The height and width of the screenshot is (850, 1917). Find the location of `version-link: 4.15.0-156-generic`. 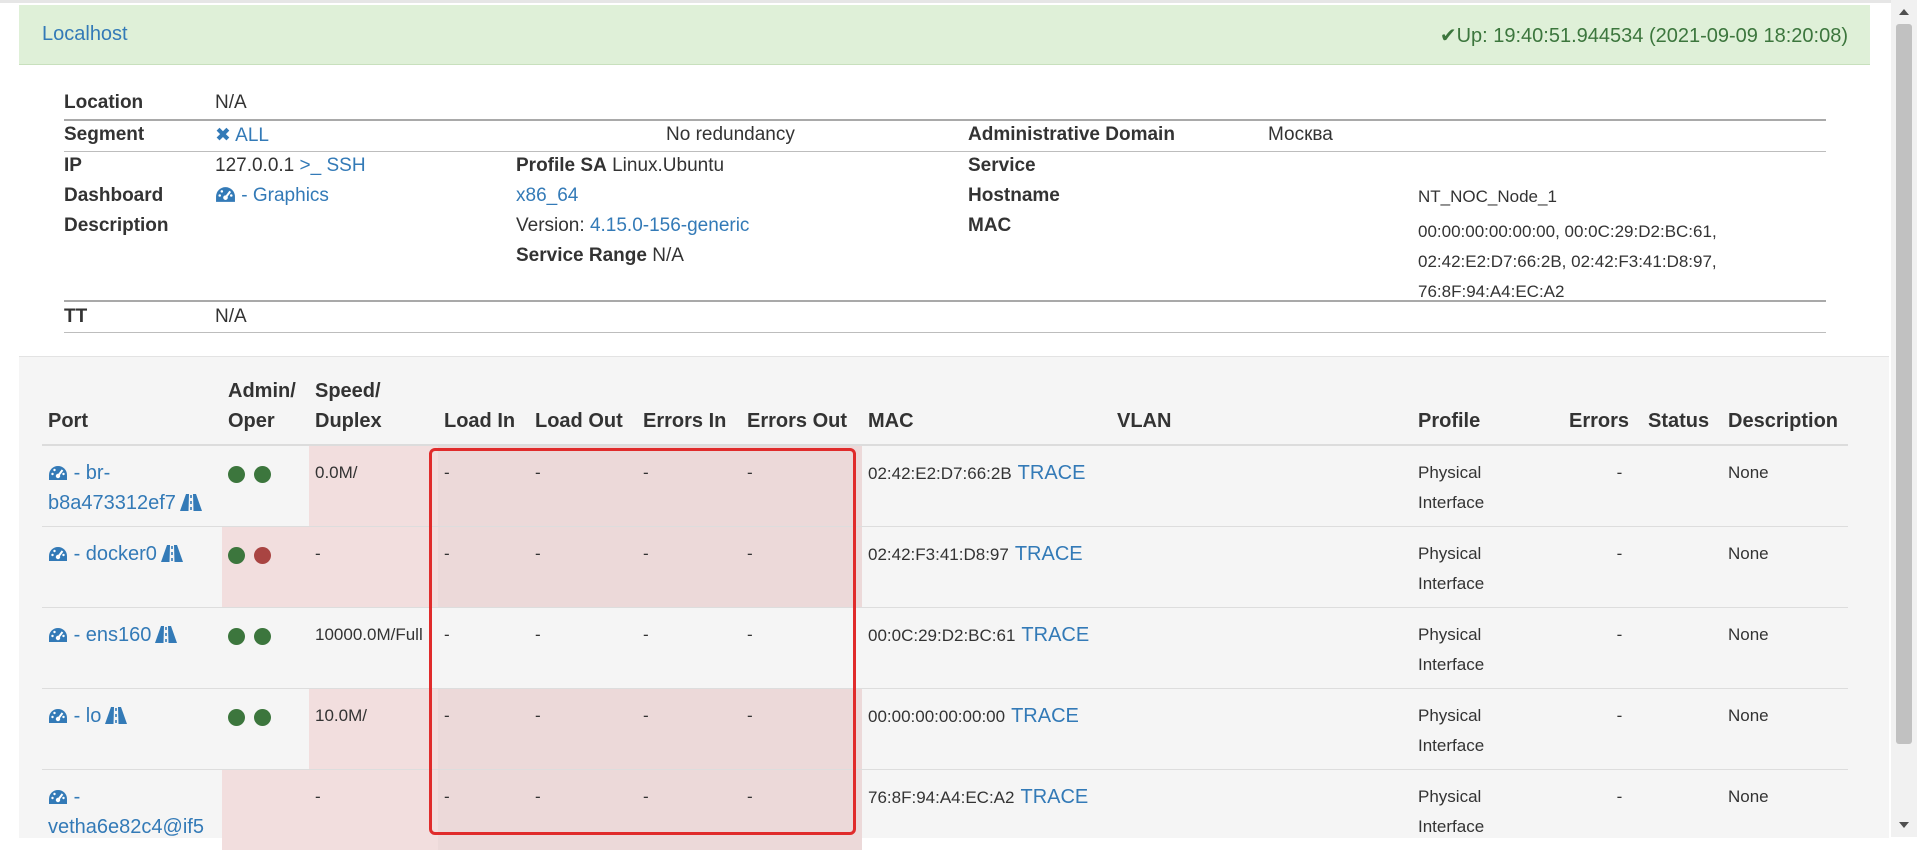

version-link: 4.15.0-156-generic is located at coordinates (670, 225).